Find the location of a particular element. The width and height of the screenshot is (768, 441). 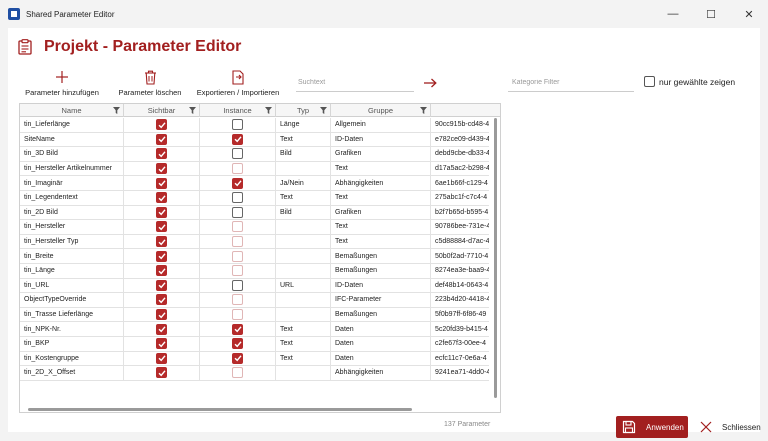

cell-name: tin_Kostengruppe is located at coordinates (72, 358).